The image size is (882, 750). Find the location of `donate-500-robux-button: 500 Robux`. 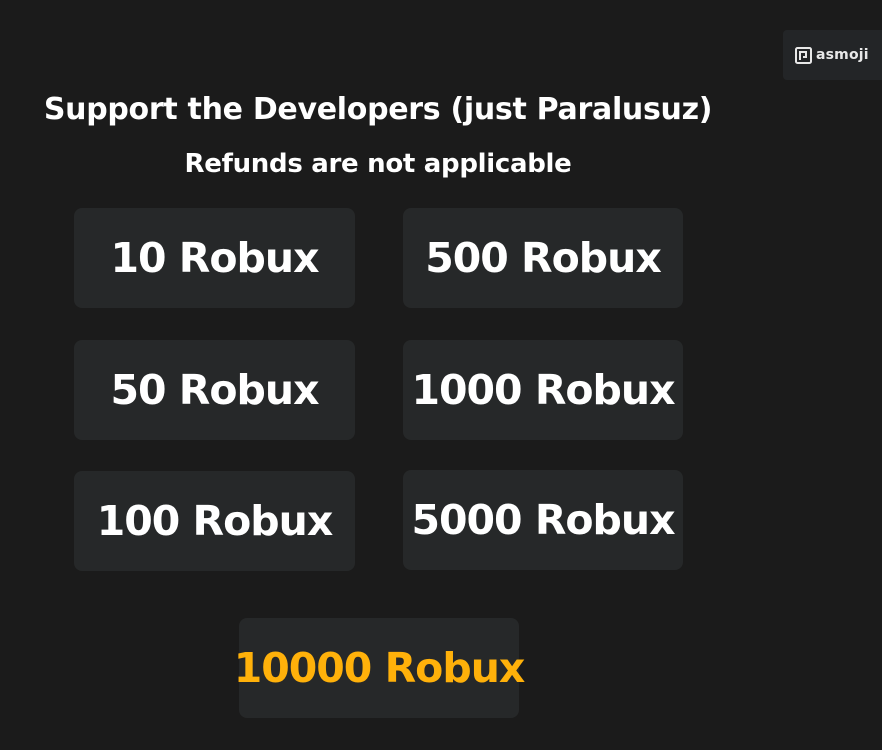

donate-500-robux-button: 500 Robux is located at coordinates (543, 258).